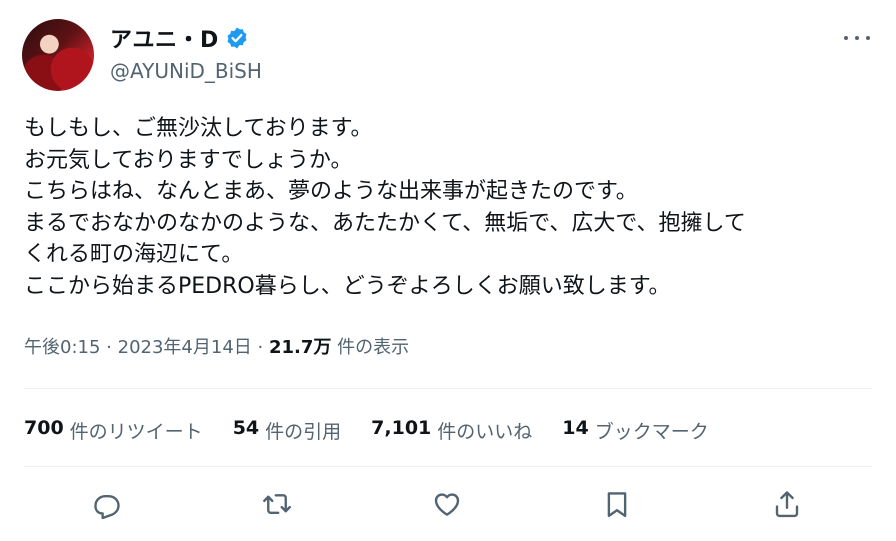 This screenshot has height=541, width=896. What do you see at coordinates (575, 428) in the screenshot?
I see `bookmark-count: 14` at bounding box center [575, 428].